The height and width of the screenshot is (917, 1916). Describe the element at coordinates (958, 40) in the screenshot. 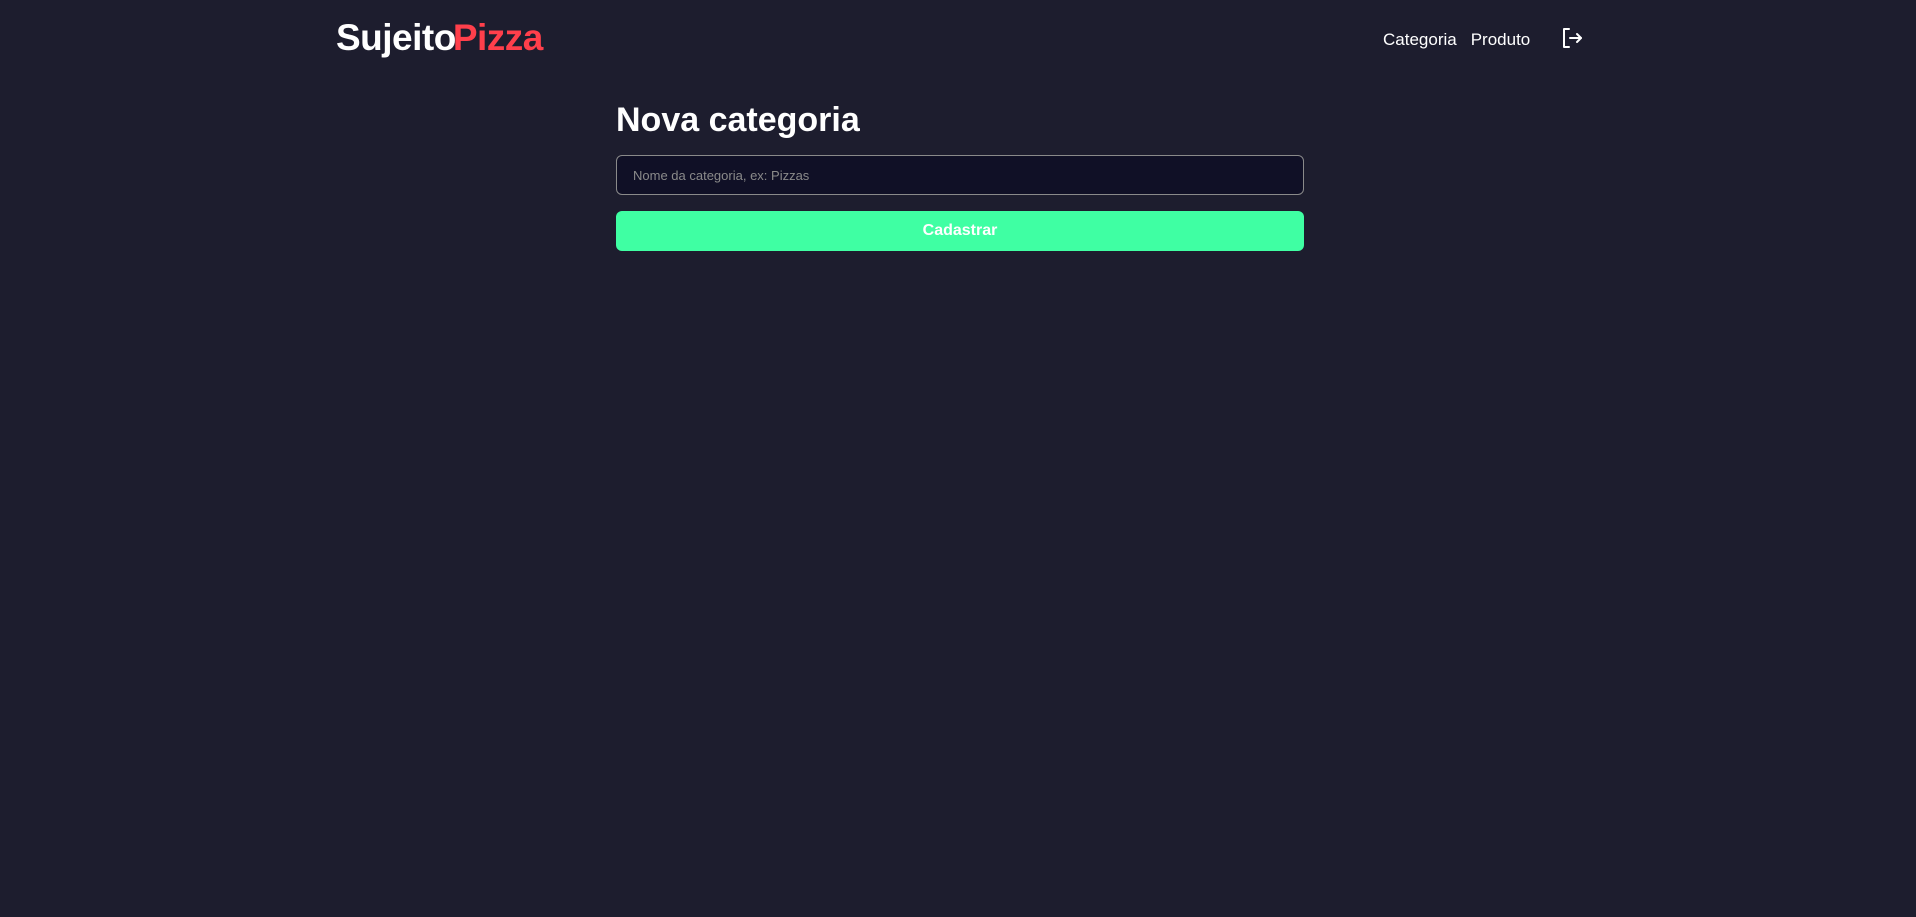

I see `header: SujeitoPizza Categoria Produto` at that location.